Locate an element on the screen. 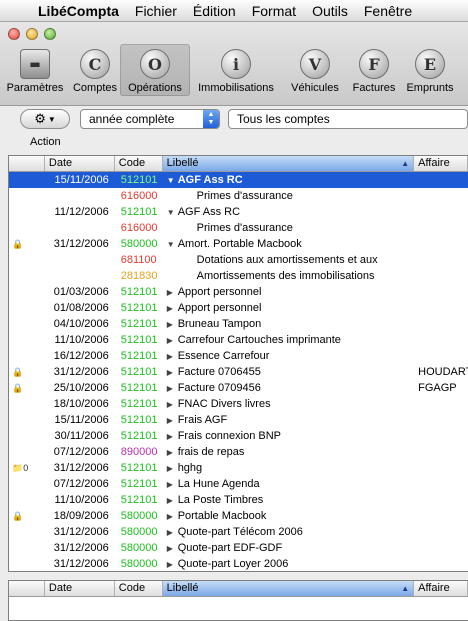 The image size is (468, 621). libelle-cell: ▶ Frais AGF is located at coordinates (288, 420).